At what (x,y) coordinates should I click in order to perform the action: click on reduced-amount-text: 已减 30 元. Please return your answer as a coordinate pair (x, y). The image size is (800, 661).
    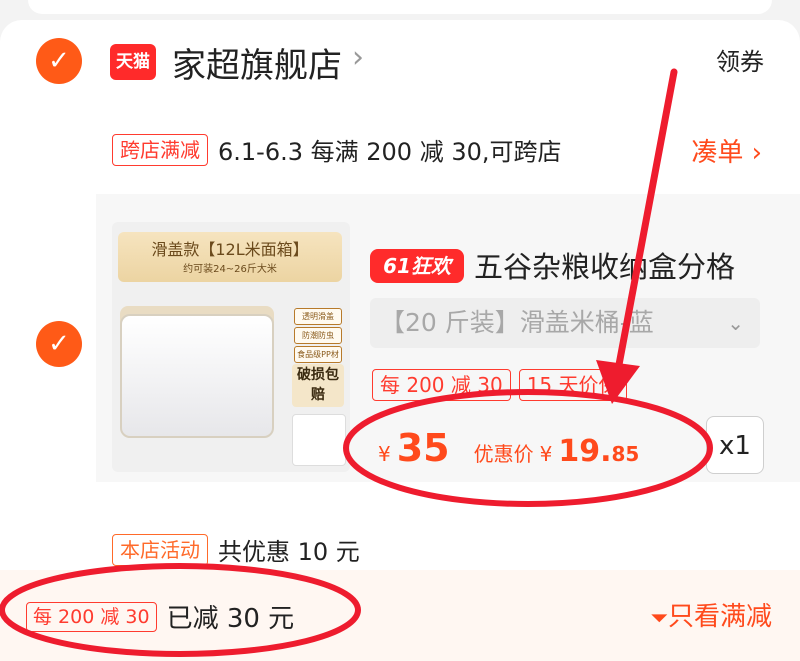
    Looking at the image, I should click on (230, 619).